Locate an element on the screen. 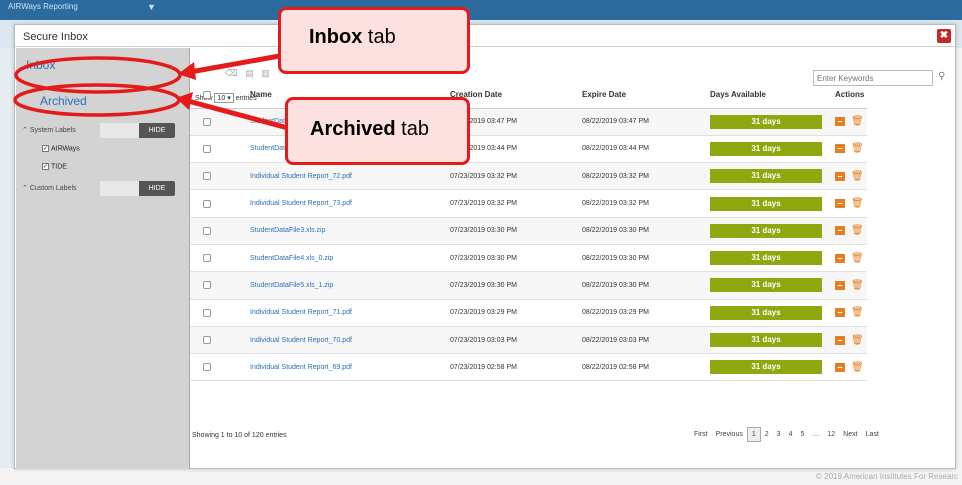  header-expire-date: Expire Date is located at coordinates (646, 95).